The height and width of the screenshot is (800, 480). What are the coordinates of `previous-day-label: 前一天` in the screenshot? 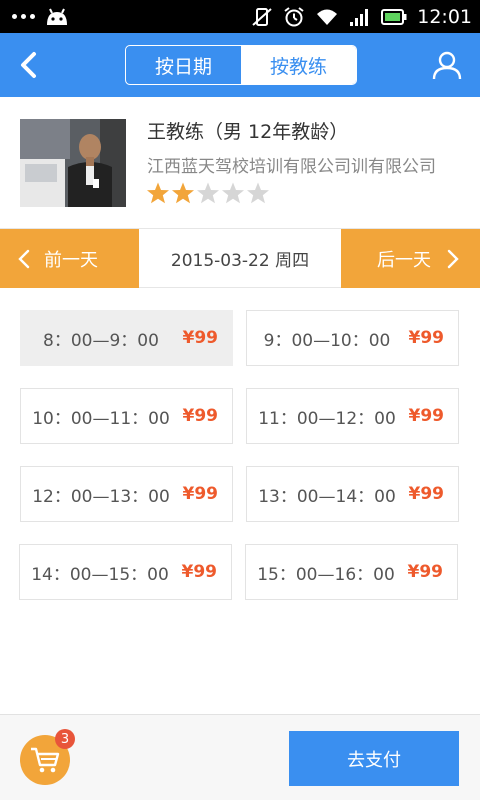 It's located at (71, 260).